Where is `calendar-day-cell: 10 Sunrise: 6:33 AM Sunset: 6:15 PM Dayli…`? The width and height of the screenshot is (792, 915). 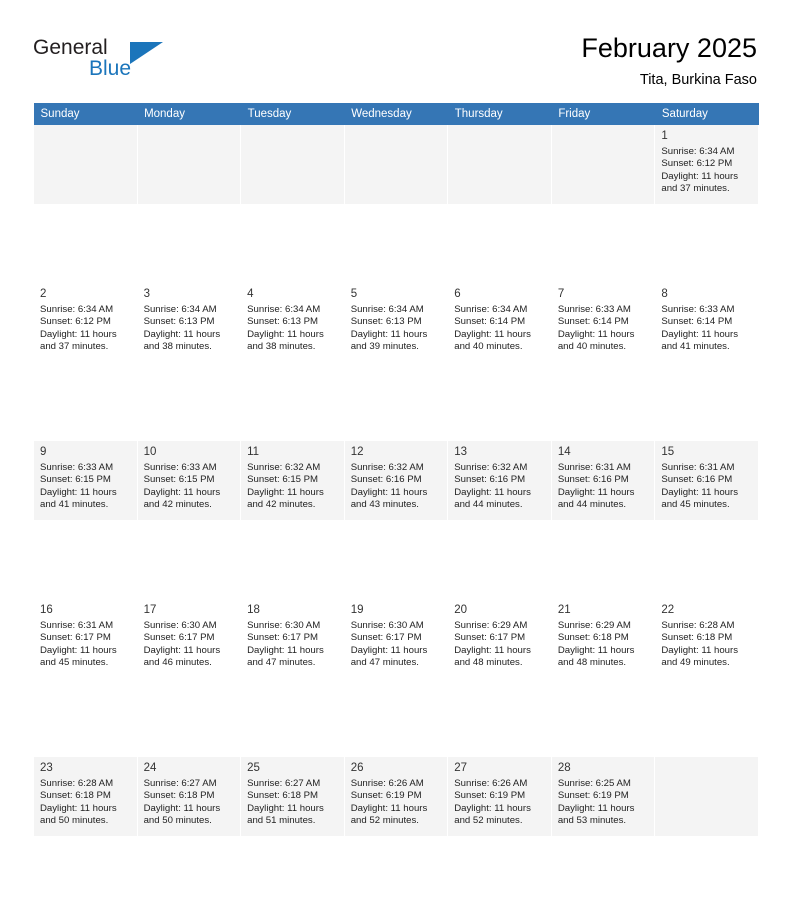
calendar-day-cell: 10 Sunrise: 6:33 AM Sunset: 6:15 PM Dayli… is located at coordinates (189, 480).